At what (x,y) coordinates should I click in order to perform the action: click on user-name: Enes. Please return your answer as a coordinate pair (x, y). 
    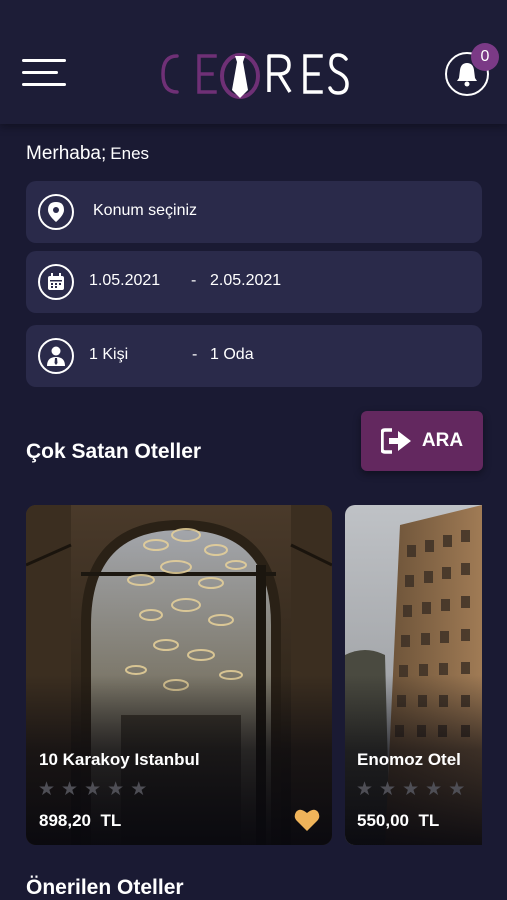
    Looking at the image, I should click on (130, 153).